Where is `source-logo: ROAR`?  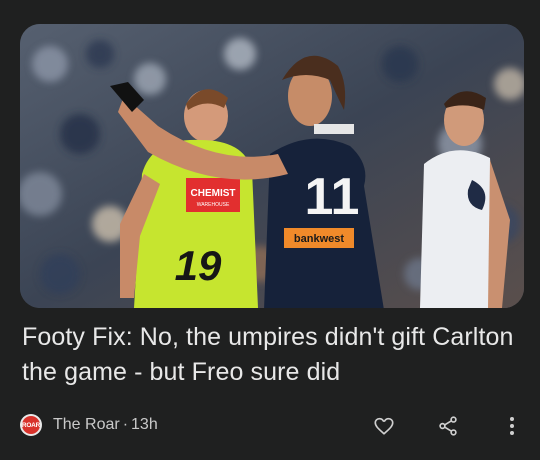
source-logo: ROAR is located at coordinates (31, 425).